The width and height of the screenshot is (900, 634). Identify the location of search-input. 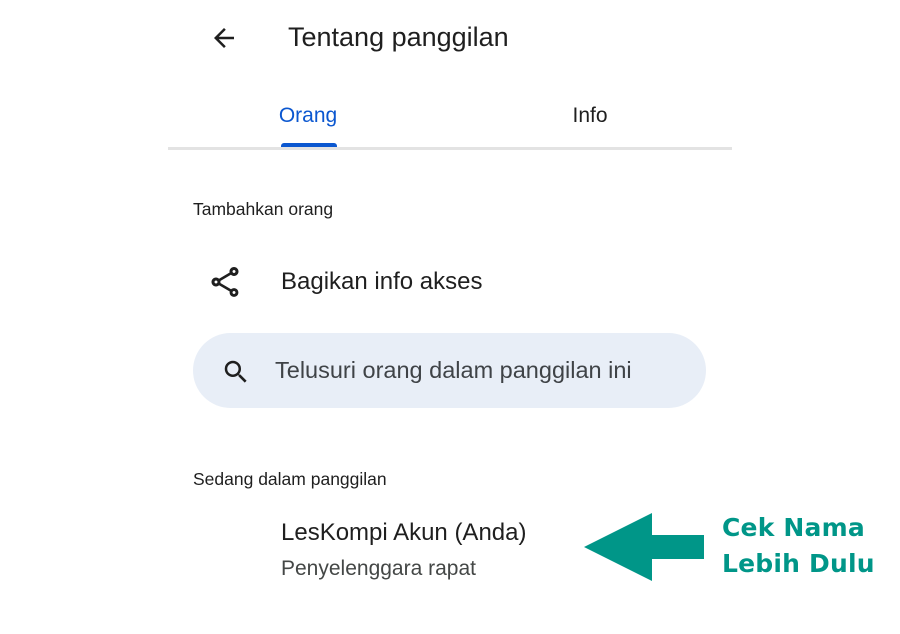
(485, 370).